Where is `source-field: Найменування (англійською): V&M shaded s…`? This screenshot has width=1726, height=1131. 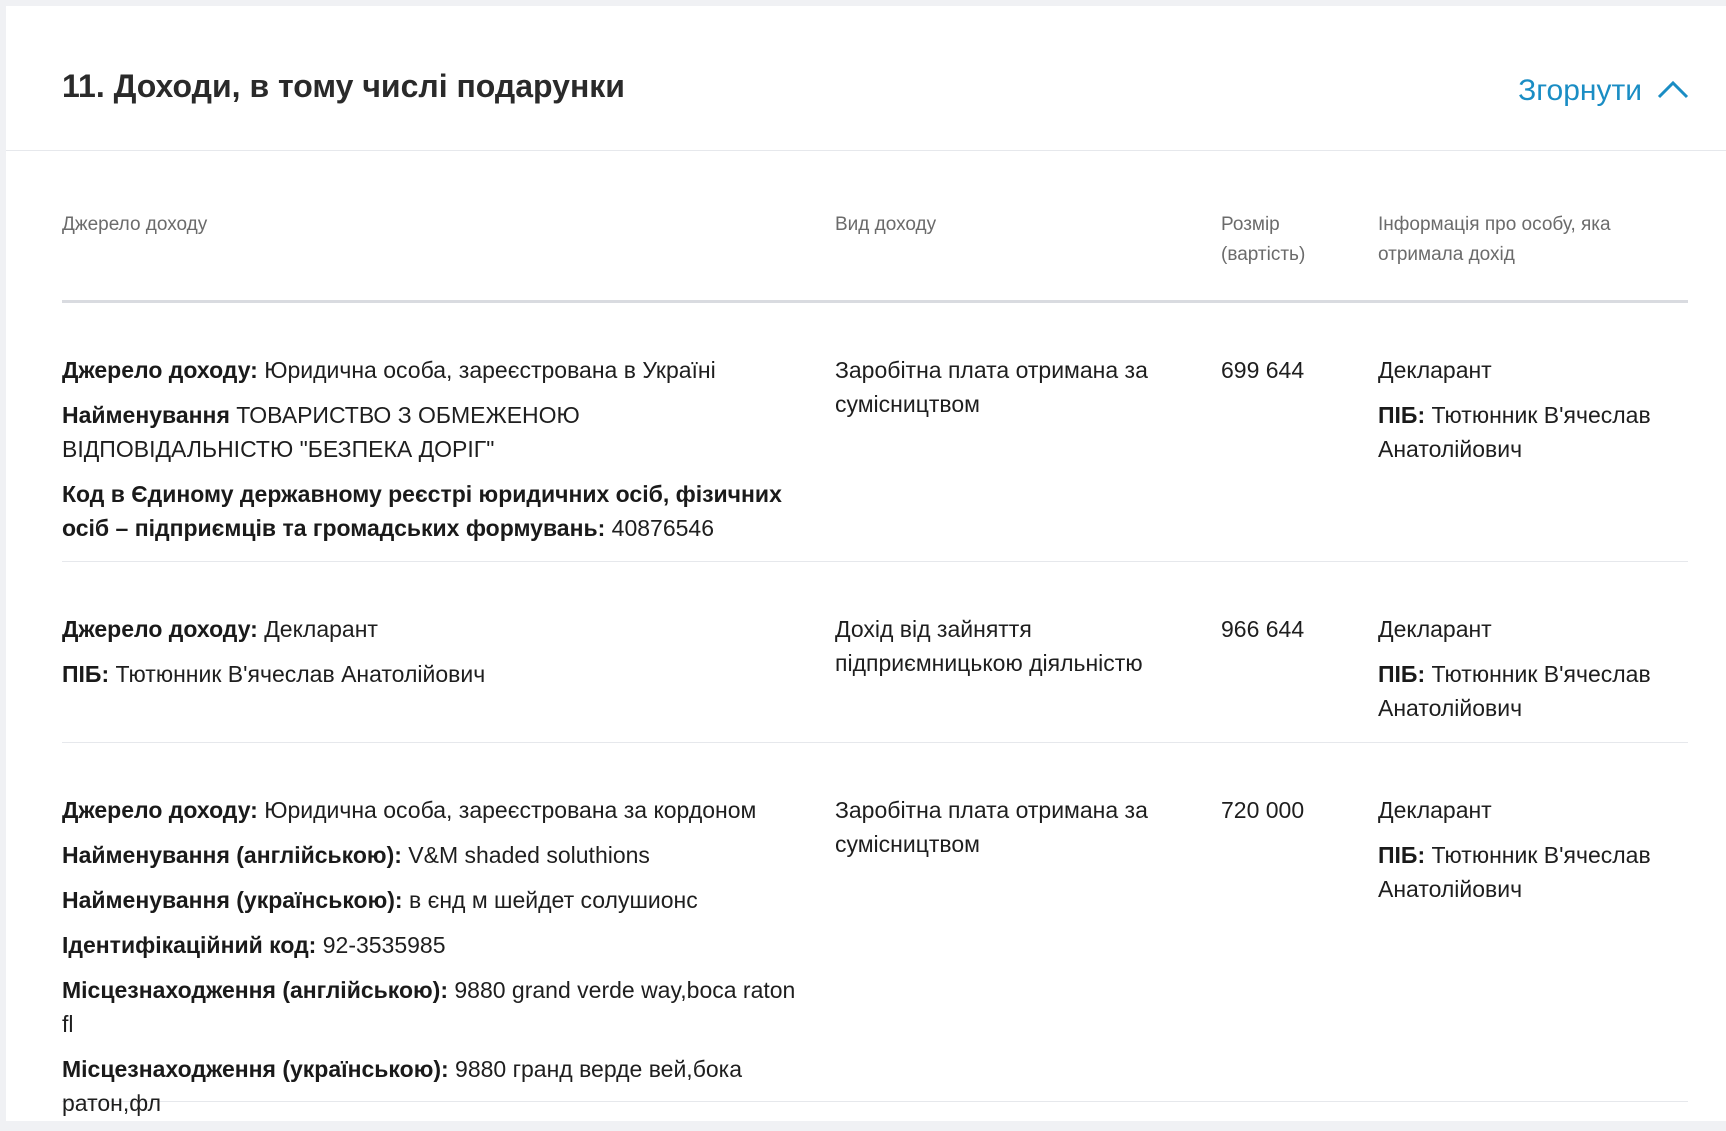
source-field: Найменування (англійською): V&M shaded s… is located at coordinates (356, 855).